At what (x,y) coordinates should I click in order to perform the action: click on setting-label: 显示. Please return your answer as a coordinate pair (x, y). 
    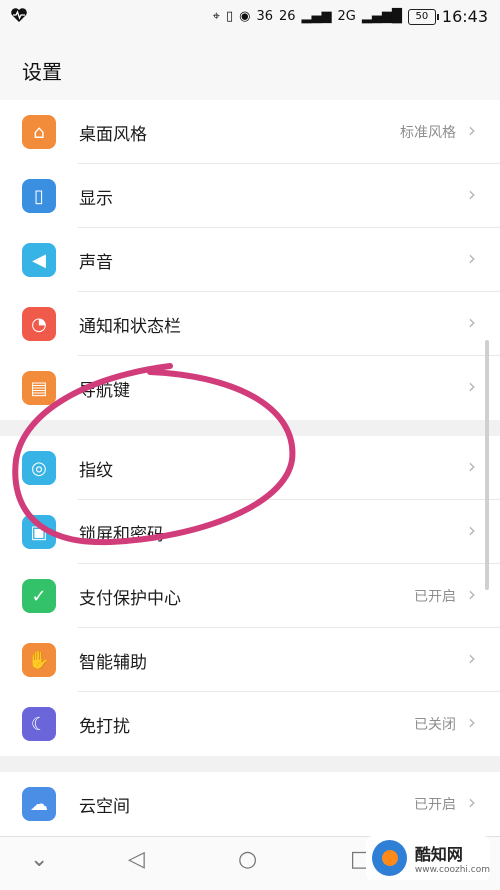
    Looking at the image, I should click on (96, 199).